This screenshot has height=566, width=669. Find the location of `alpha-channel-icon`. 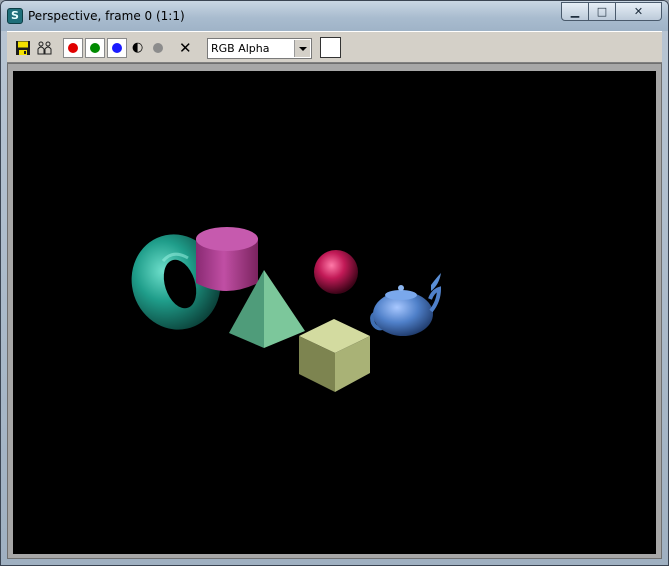

alpha-channel-icon is located at coordinates (158, 48).